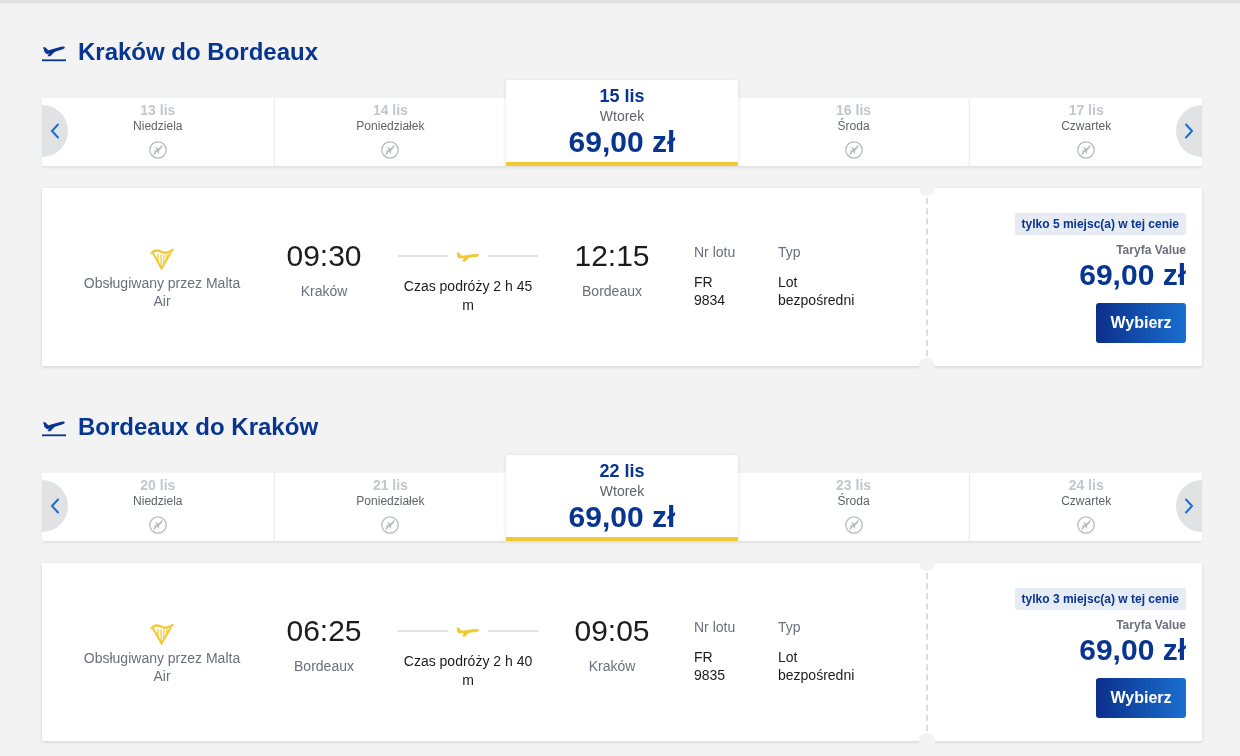 The width and height of the screenshot is (1240, 756). What do you see at coordinates (853, 507) in the screenshot?
I see `date-tab: 23 lis Środa` at bounding box center [853, 507].